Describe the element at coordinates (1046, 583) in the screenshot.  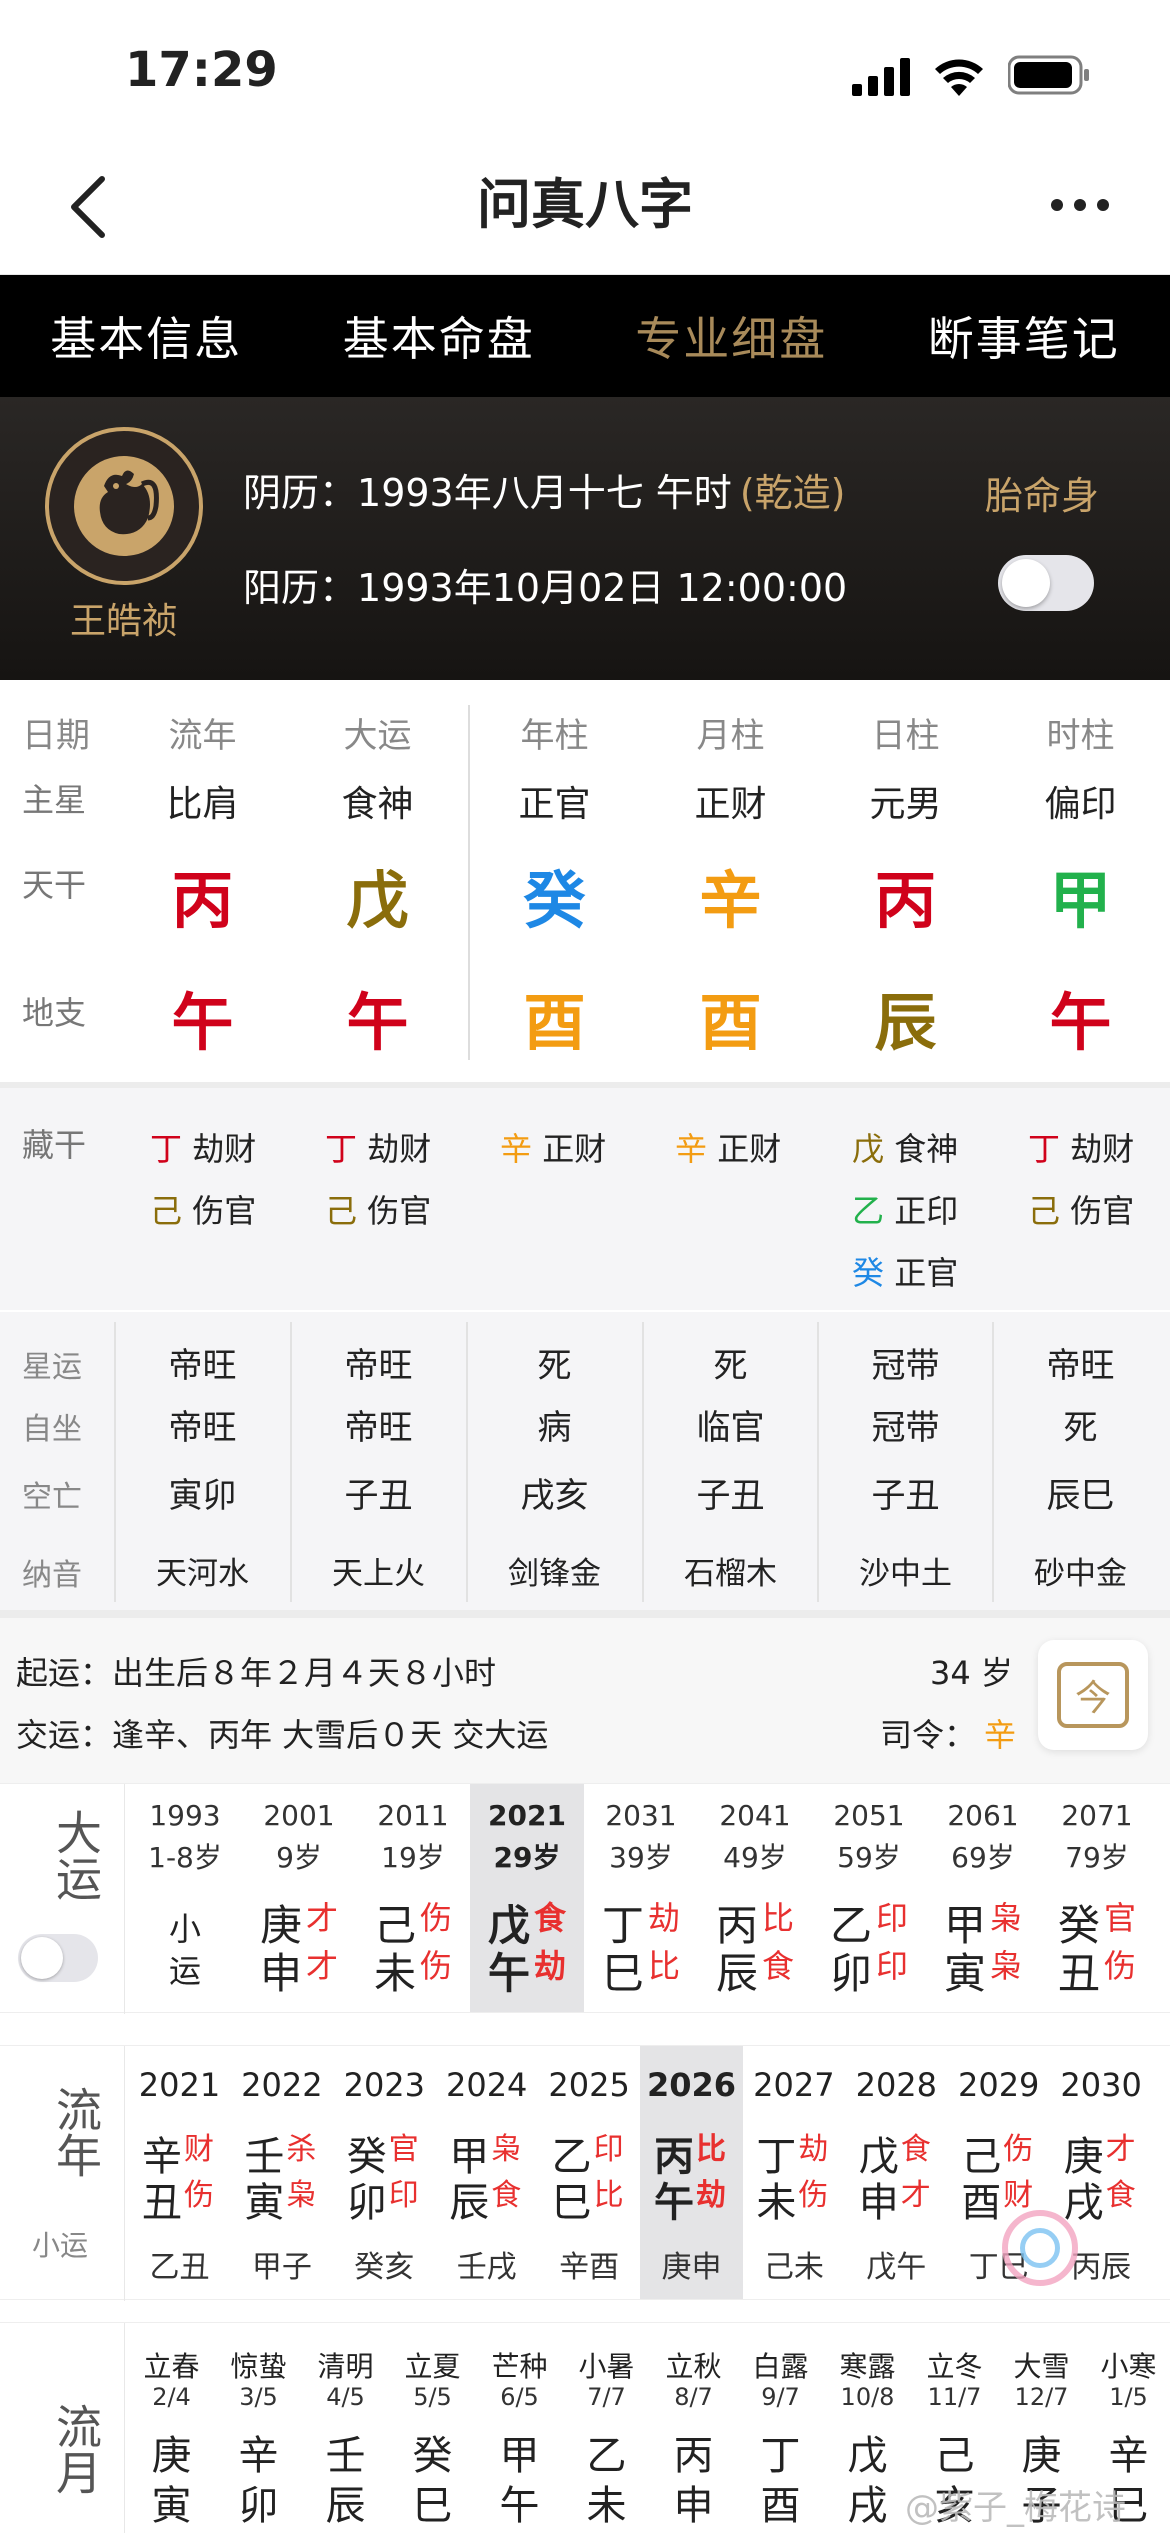
I see `tai-toggle` at that location.